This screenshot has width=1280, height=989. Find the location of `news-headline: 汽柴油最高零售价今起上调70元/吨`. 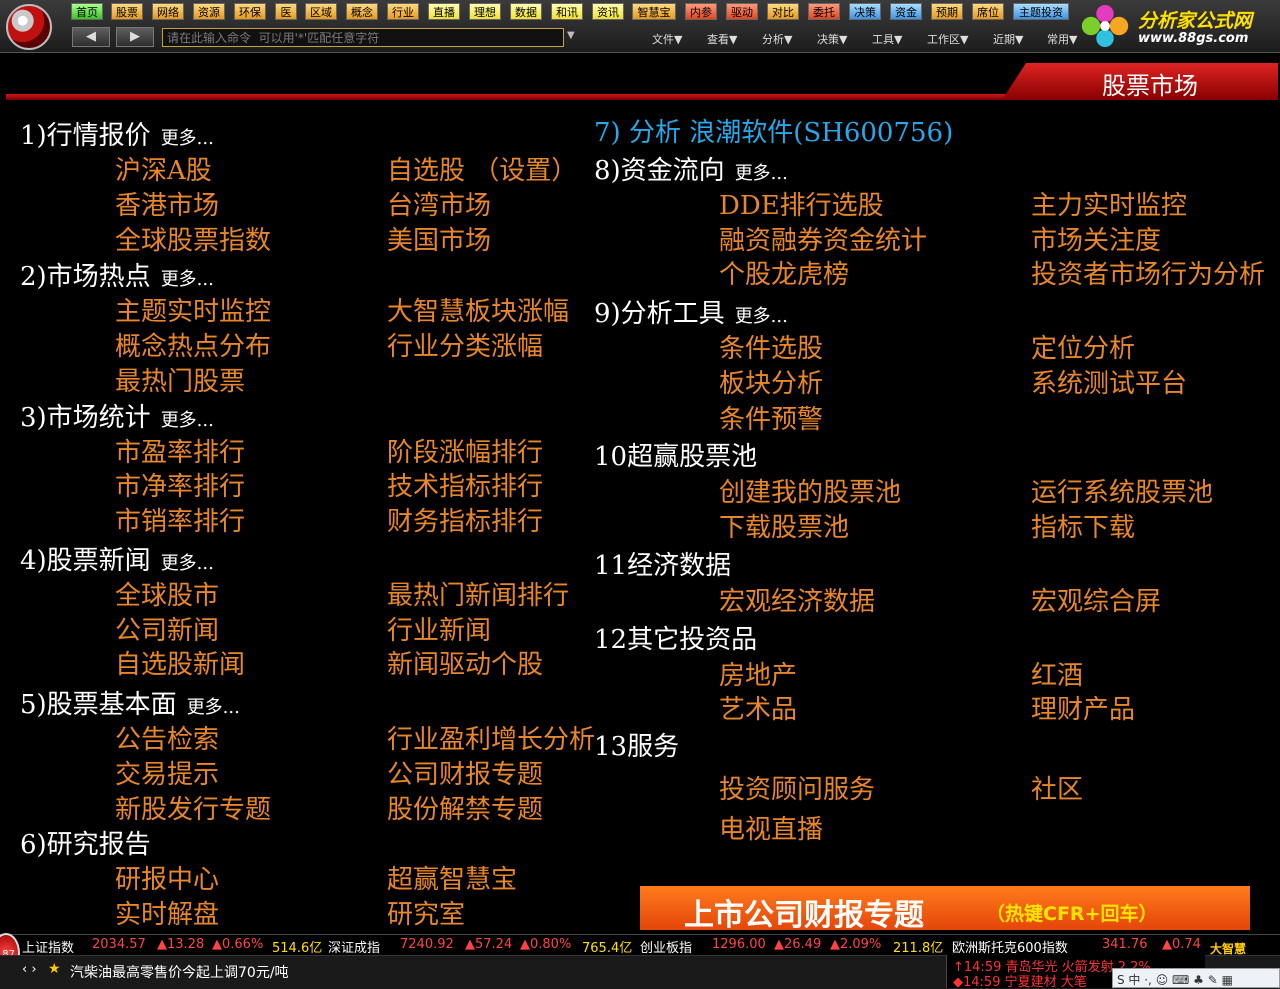

news-headline: 汽柴油最高零售价今起上调70元/吨 is located at coordinates (179, 972).